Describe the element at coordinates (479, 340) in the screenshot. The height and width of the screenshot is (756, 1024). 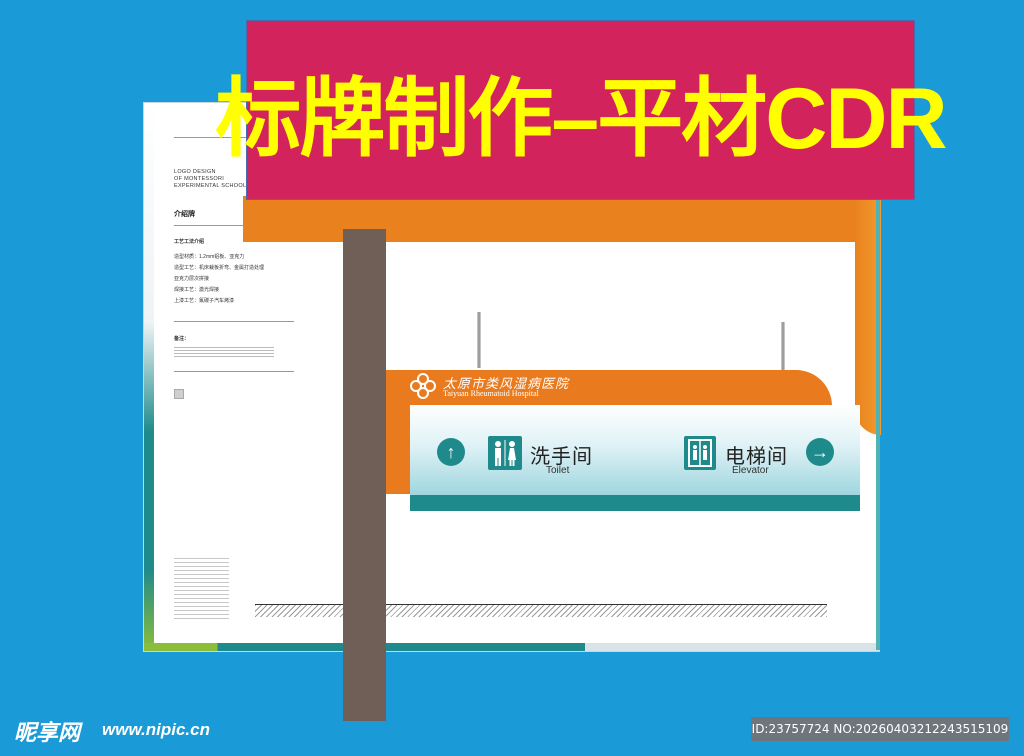
I see `hanging-rod` at that location.